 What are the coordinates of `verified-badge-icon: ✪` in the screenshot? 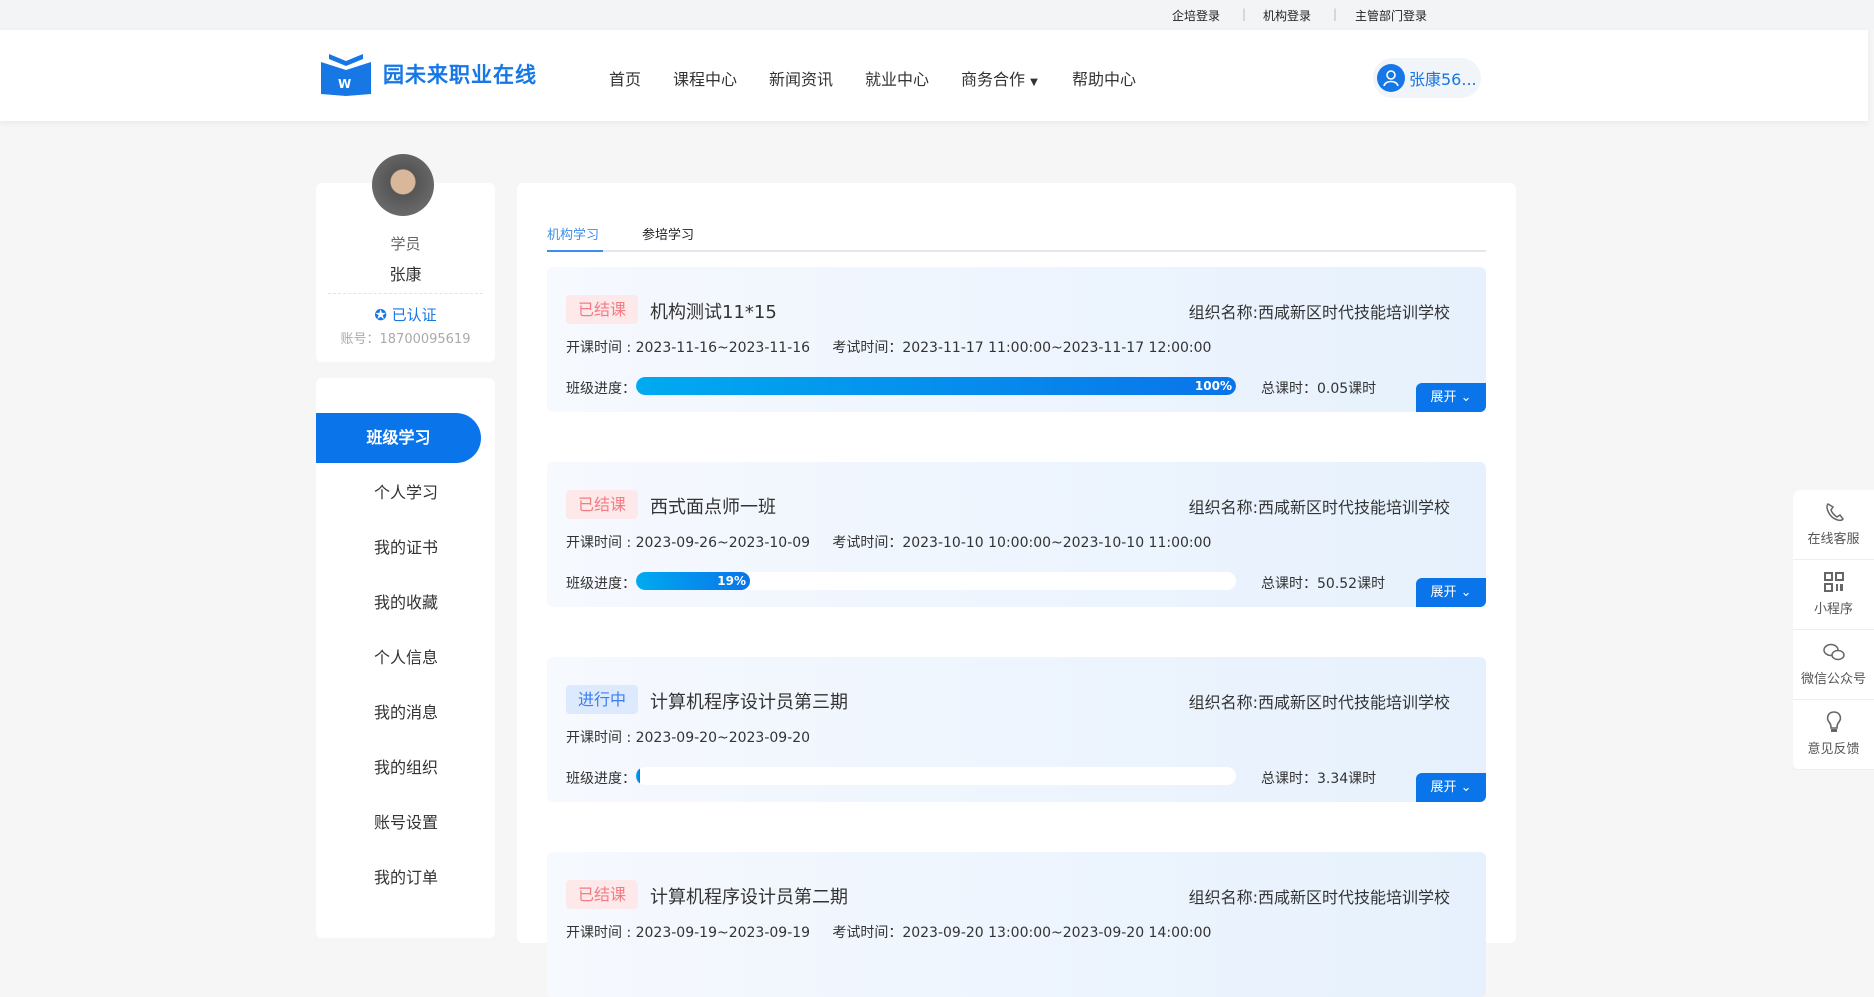 It's located at (380, 315).